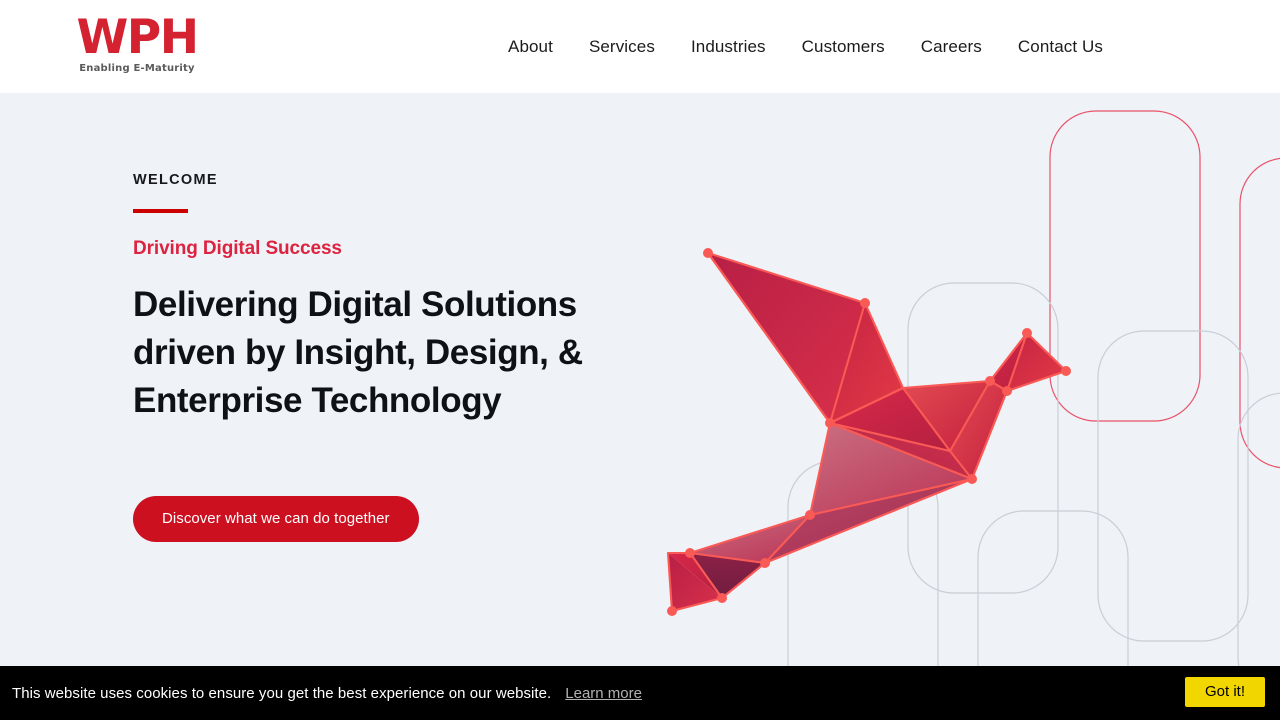 The image size is (1280, 720). Describe the element at coordinates (237, 248) in the screenshot. I see `hero-kicker: Driving Digital Success` at that location.